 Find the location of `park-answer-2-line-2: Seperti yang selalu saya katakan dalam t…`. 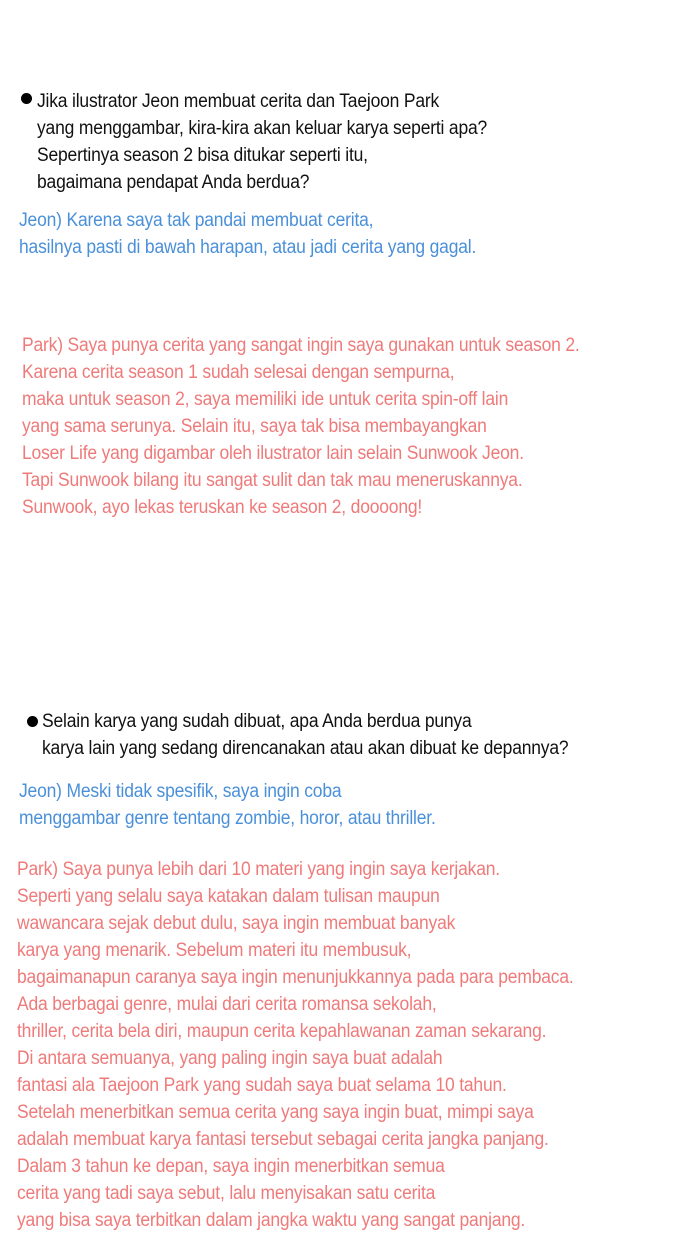

park-answer-2-line-2: Seperti yang selalu saya katakan dalam t… is located at coordinates (228, 896).